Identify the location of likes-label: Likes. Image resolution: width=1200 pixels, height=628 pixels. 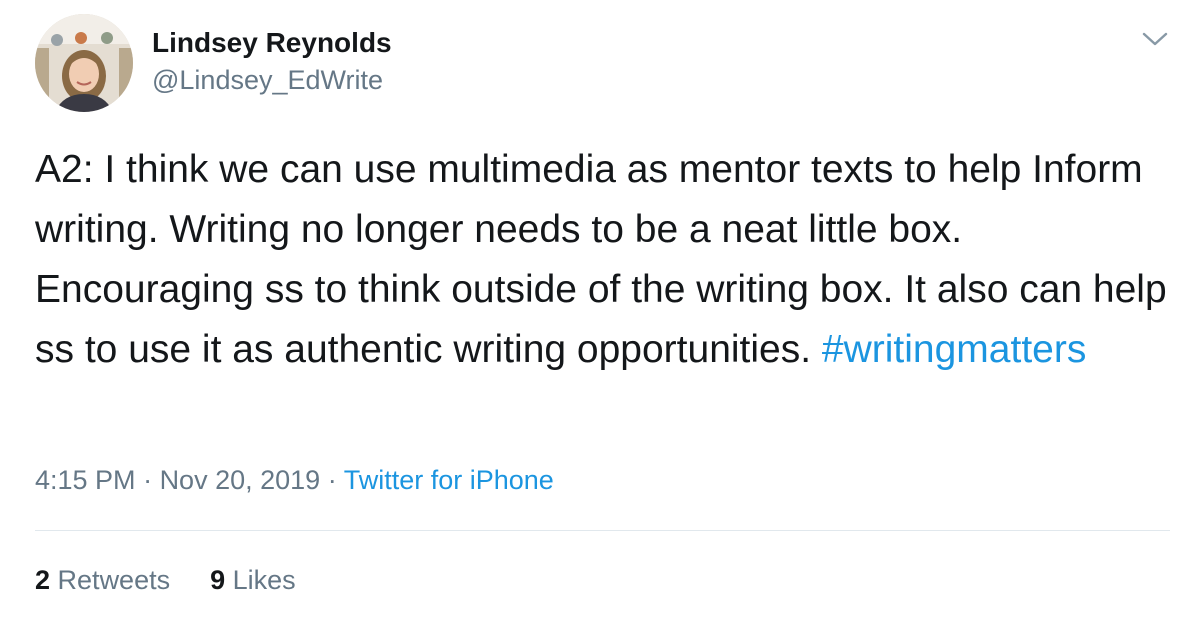
(264, 580).